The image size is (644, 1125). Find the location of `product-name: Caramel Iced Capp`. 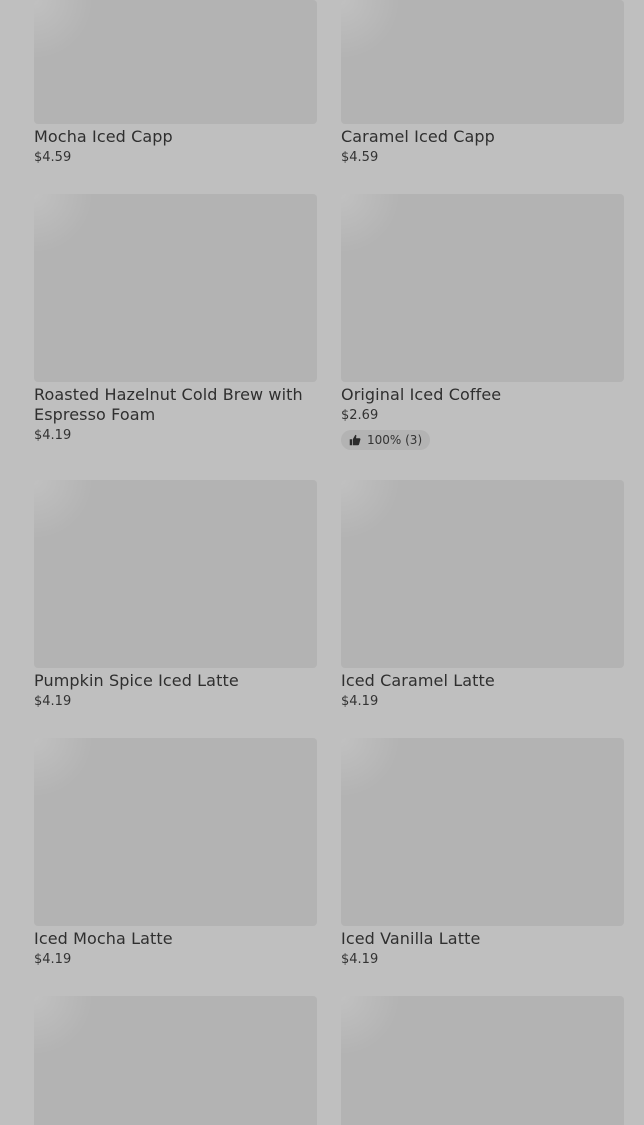

product-name: Caramel Iced Capp is located at coordinates (482, 137).